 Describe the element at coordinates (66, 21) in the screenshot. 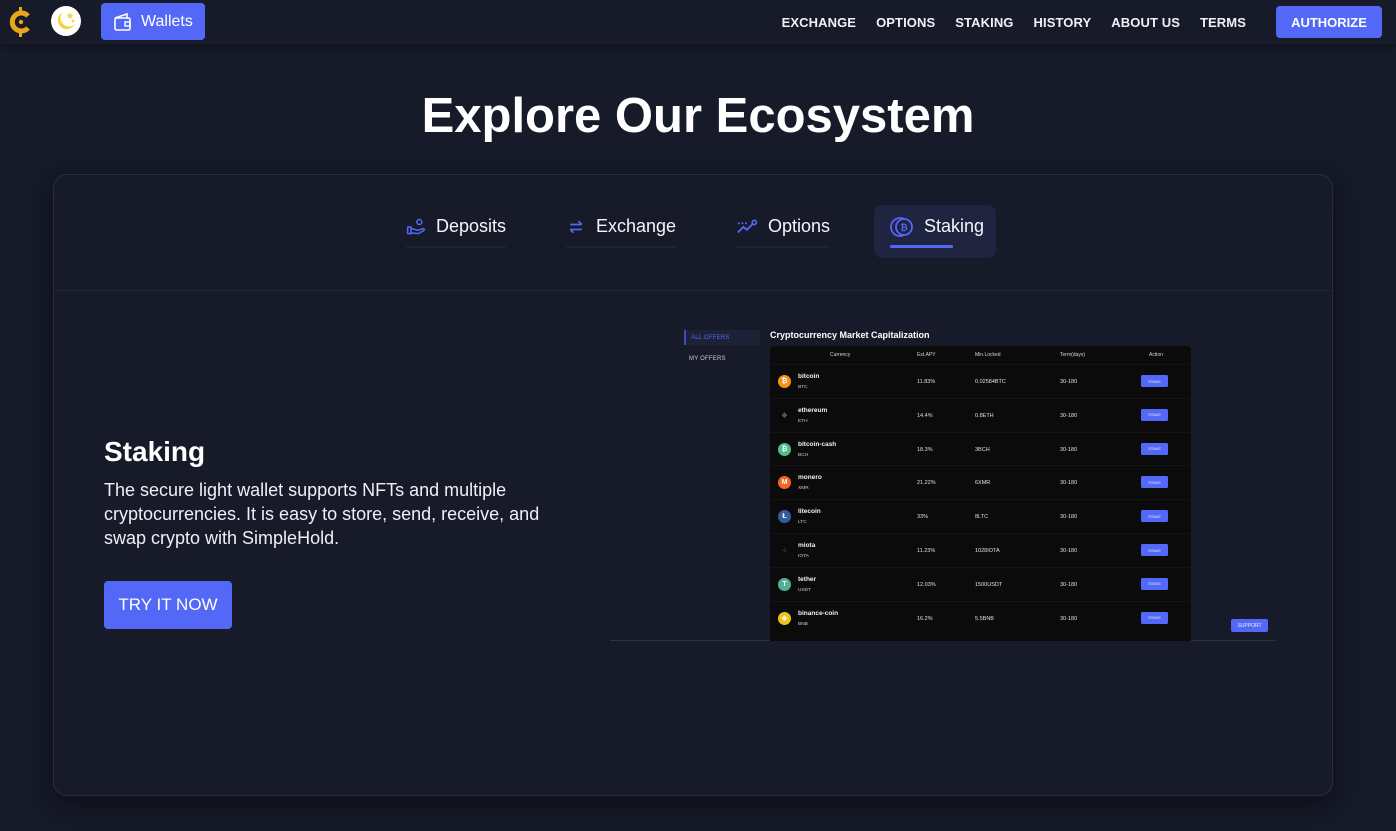

I see `theme-toggle-button` at that location.